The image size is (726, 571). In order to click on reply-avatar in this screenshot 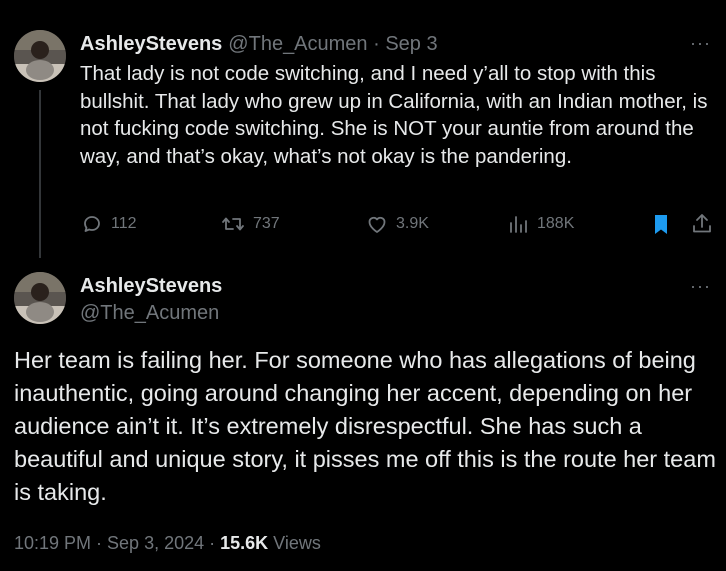, I will do `click(40, 298)`.